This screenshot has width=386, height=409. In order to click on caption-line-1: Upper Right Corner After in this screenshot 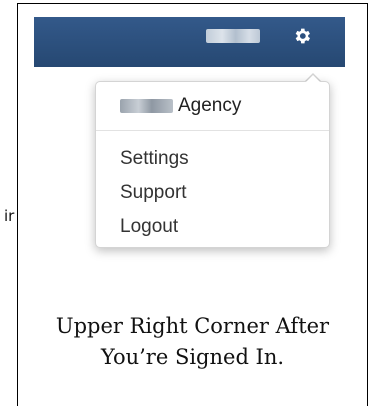, I will do `click(192, 326)`.